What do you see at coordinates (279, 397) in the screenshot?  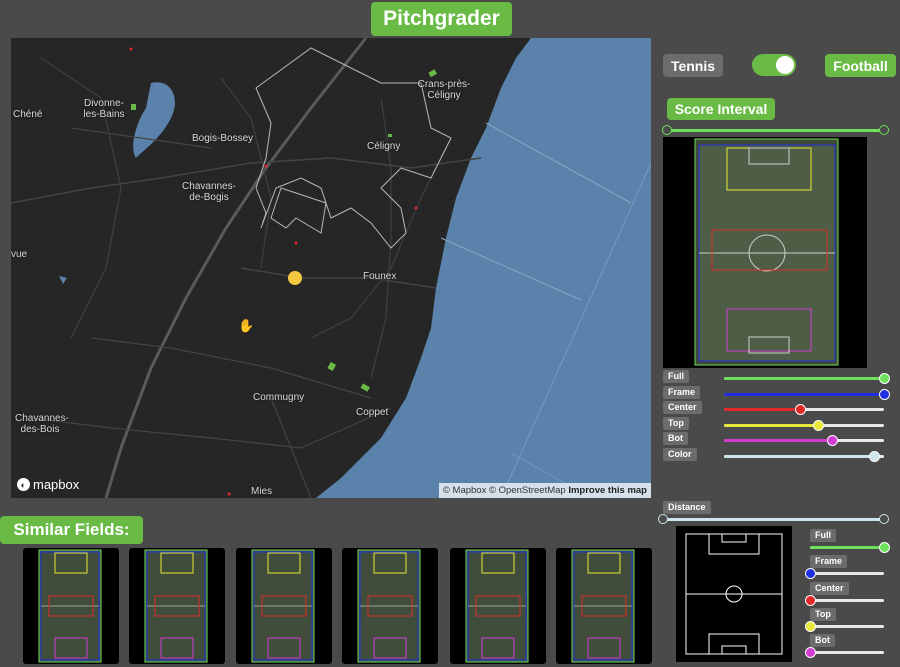 I see `map-label: Commugny` at bounding box center [279, 397].